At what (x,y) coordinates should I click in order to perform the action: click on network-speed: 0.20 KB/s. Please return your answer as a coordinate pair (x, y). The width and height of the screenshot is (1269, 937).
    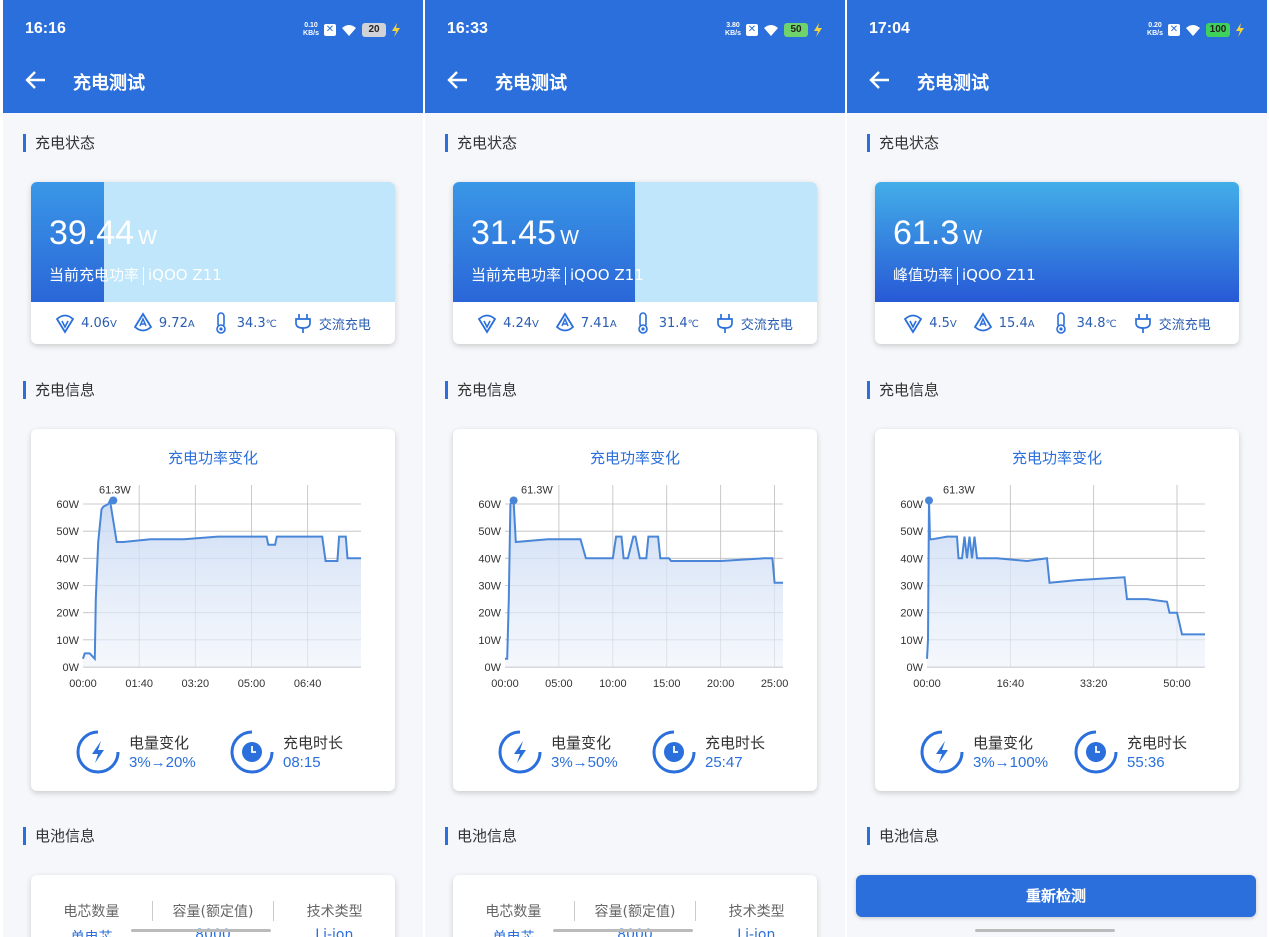
    Looking at the image, I should click on (1155, 29).